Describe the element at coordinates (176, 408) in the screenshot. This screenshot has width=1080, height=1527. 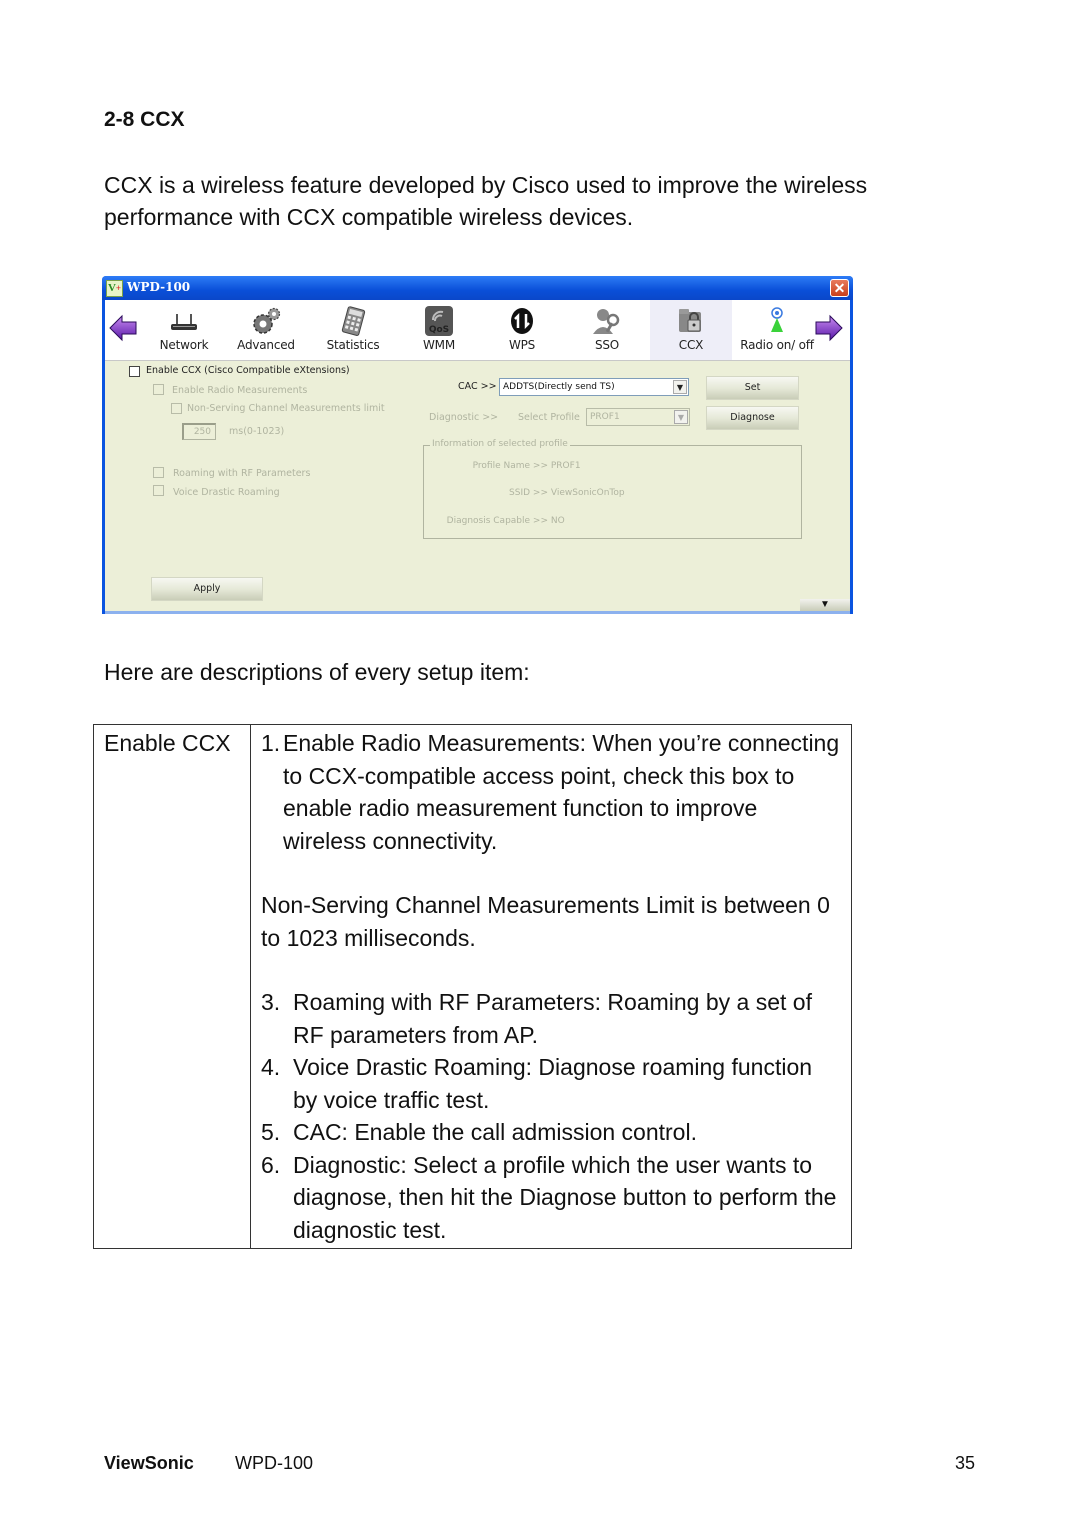
I see `non-serving-checkbox` at that location.